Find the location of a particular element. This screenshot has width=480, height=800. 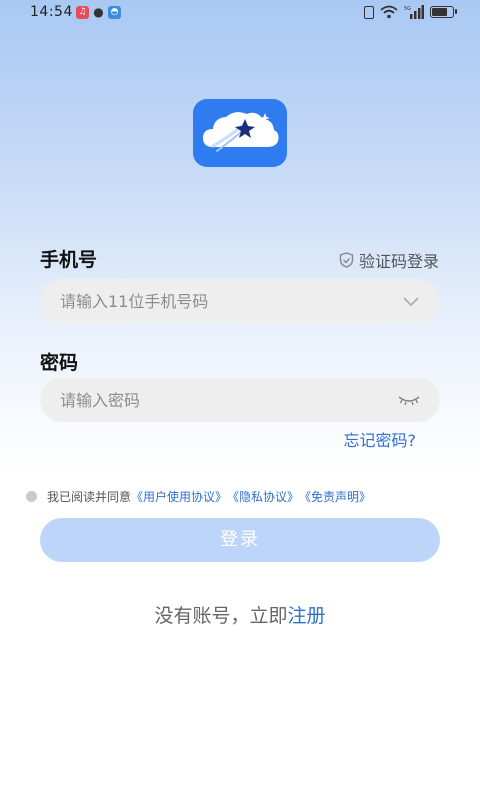

user-agreement-link: 《用户使用协议》 is located at coordinates (179, 496).